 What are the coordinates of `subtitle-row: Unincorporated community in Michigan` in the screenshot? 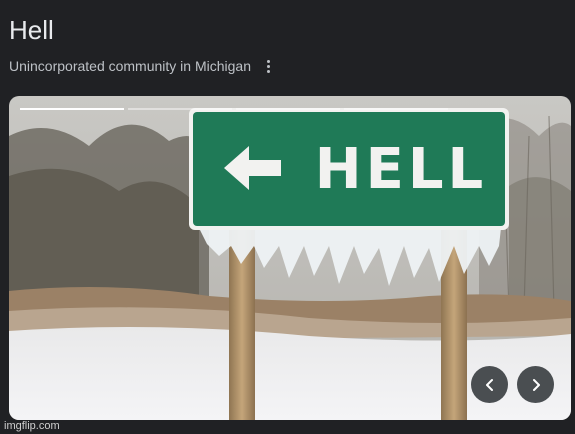 It's located at (142, 66).